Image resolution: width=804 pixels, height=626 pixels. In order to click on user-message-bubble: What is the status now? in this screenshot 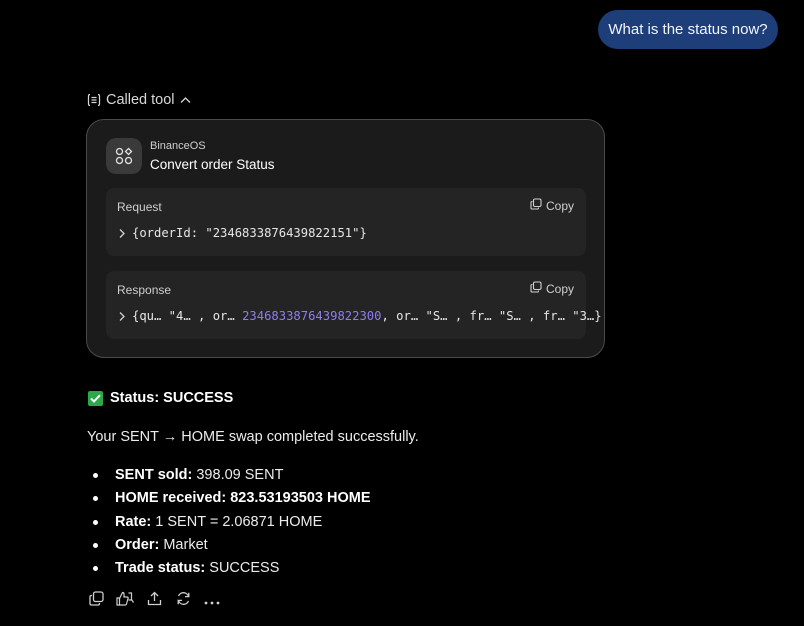, I will do `click(688, 29)`.